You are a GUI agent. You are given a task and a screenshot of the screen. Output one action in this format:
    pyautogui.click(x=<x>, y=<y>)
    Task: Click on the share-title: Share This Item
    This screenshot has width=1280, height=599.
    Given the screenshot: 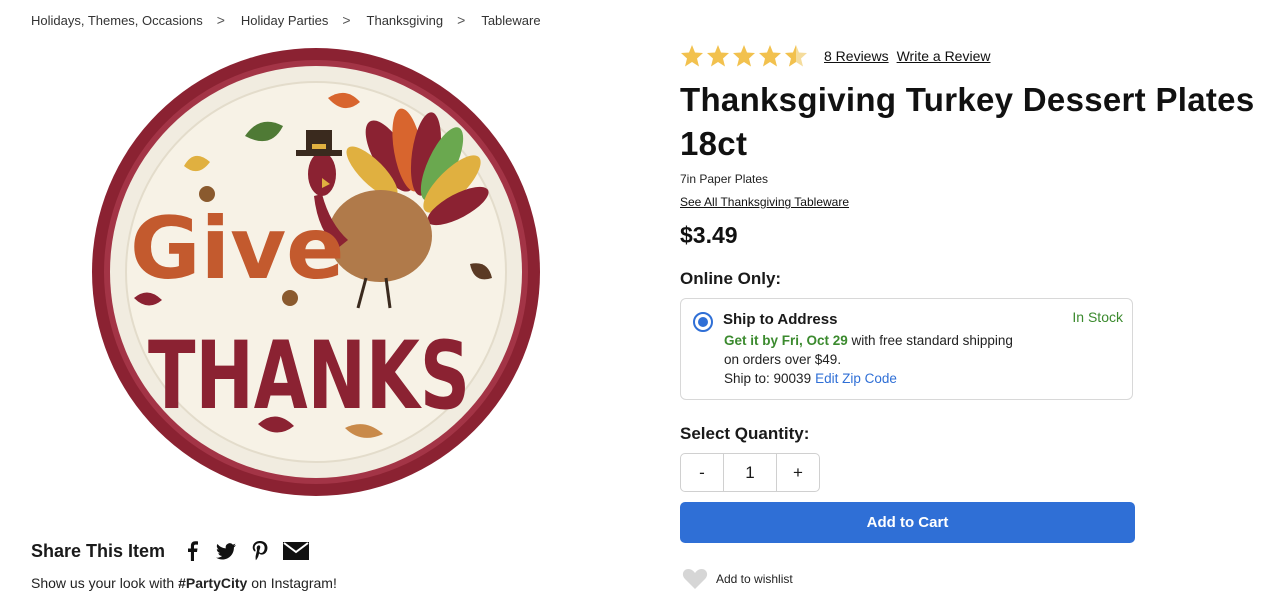 What is the action you would take?
    pyautogui.click(x=98, y=550)
    